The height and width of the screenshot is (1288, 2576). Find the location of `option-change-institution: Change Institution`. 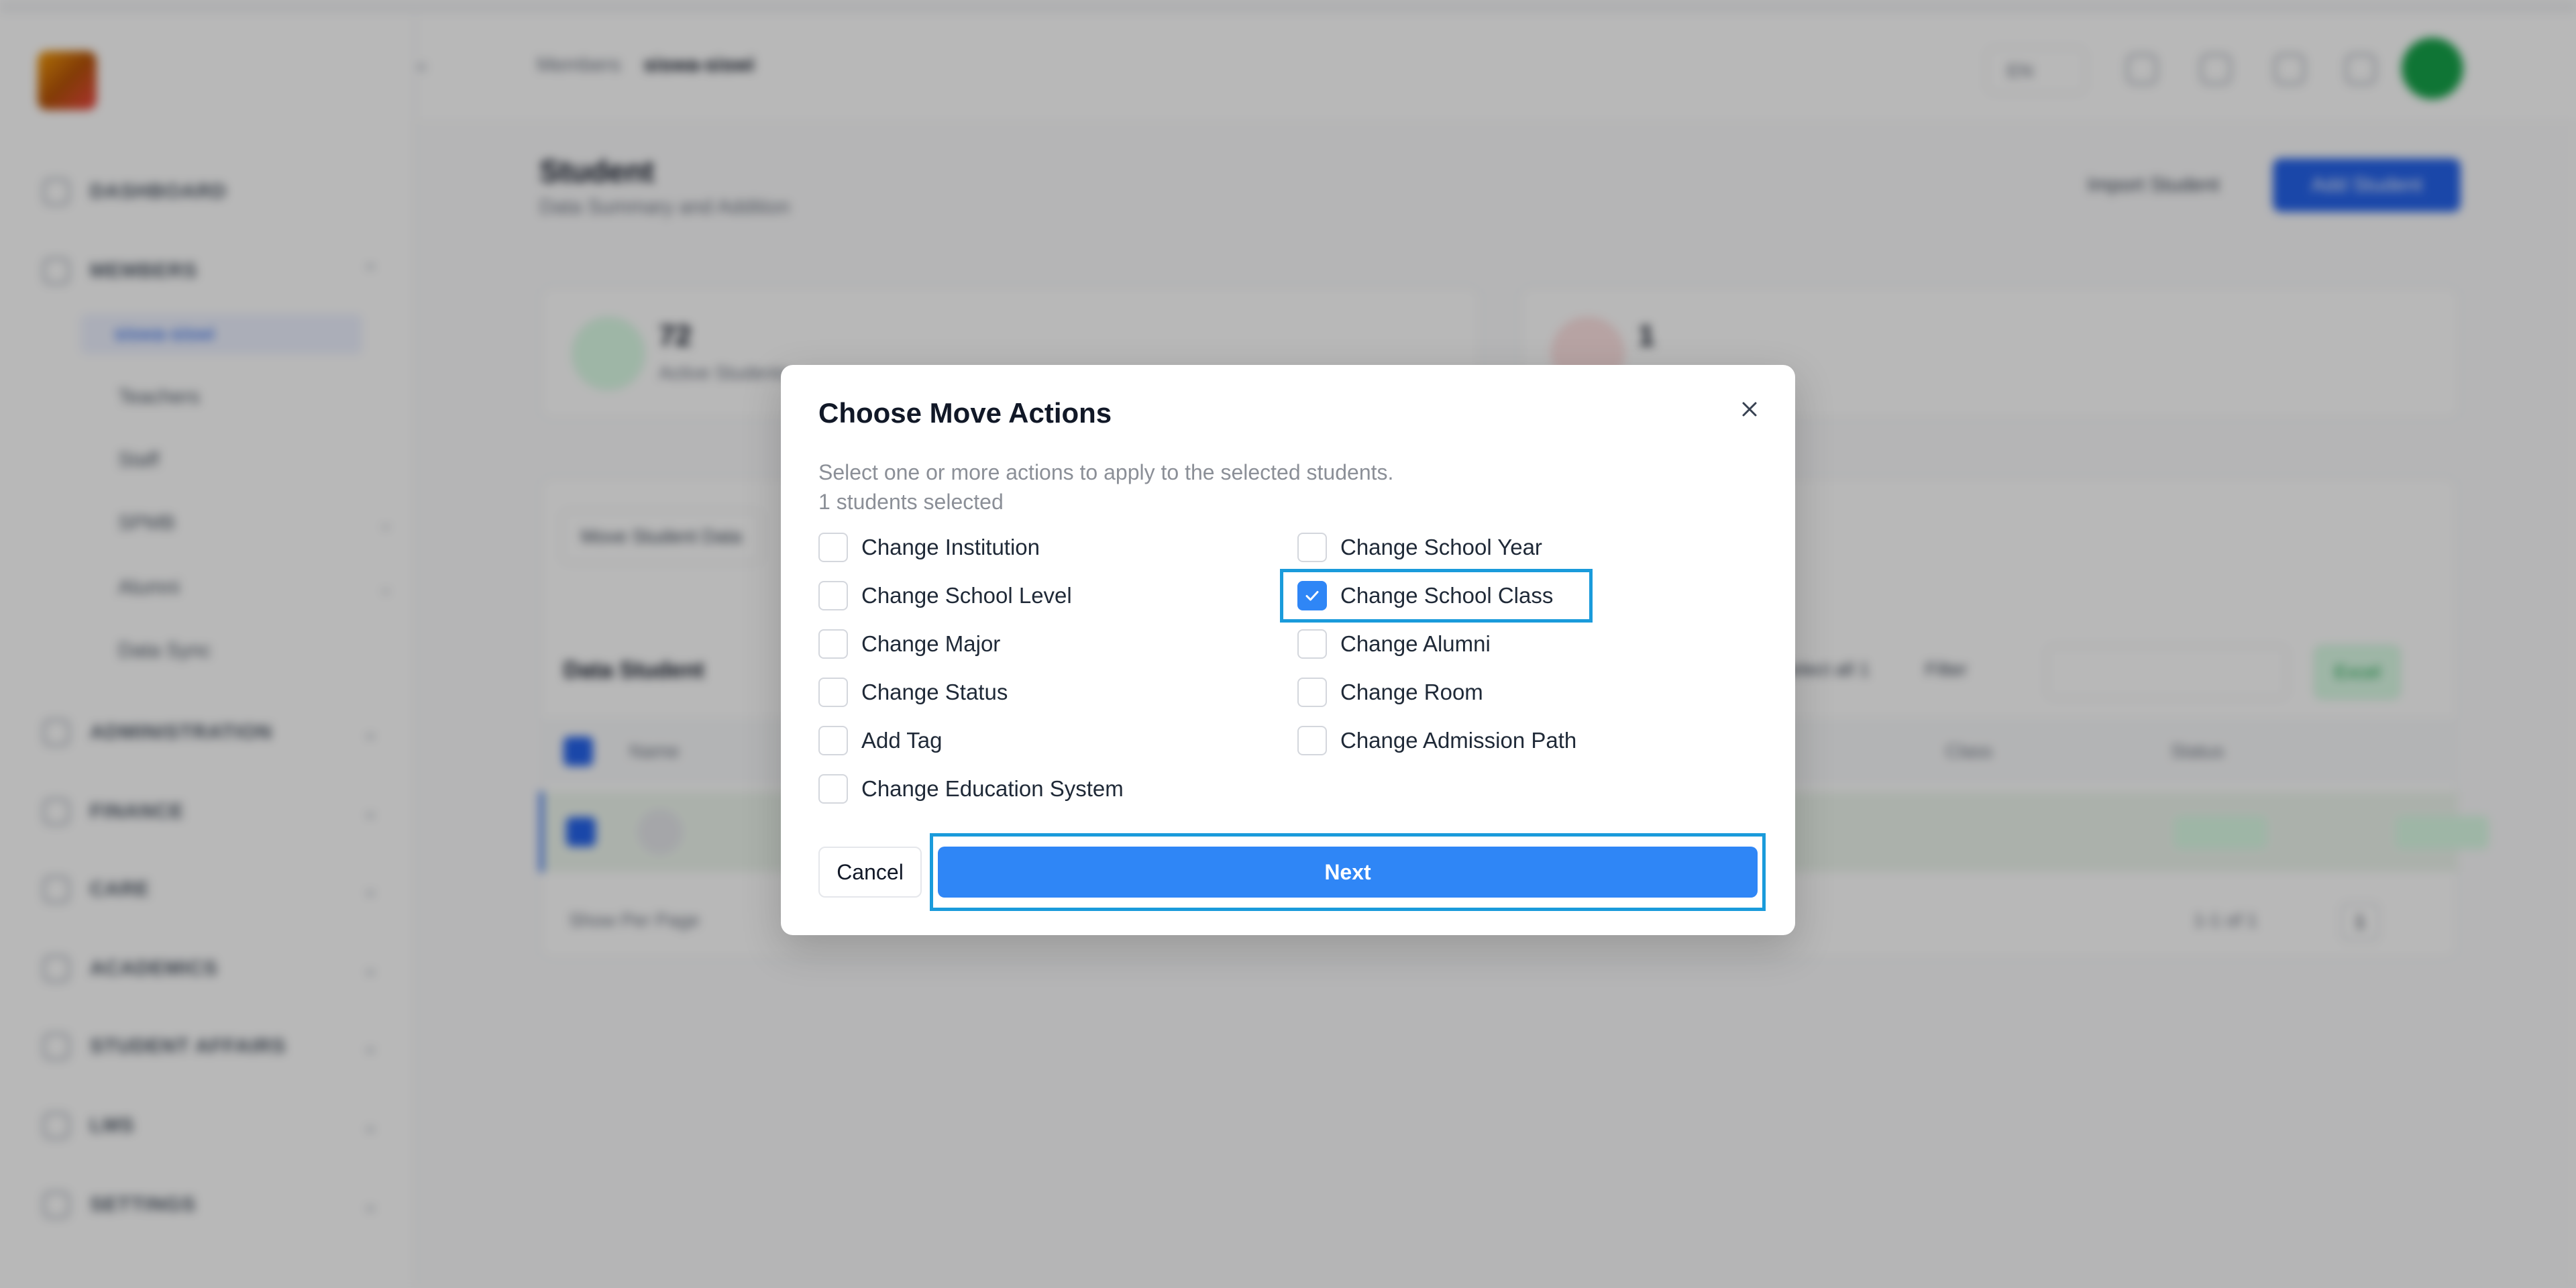

option-change-institution: Change Institution is located at coordinates (929, 547).